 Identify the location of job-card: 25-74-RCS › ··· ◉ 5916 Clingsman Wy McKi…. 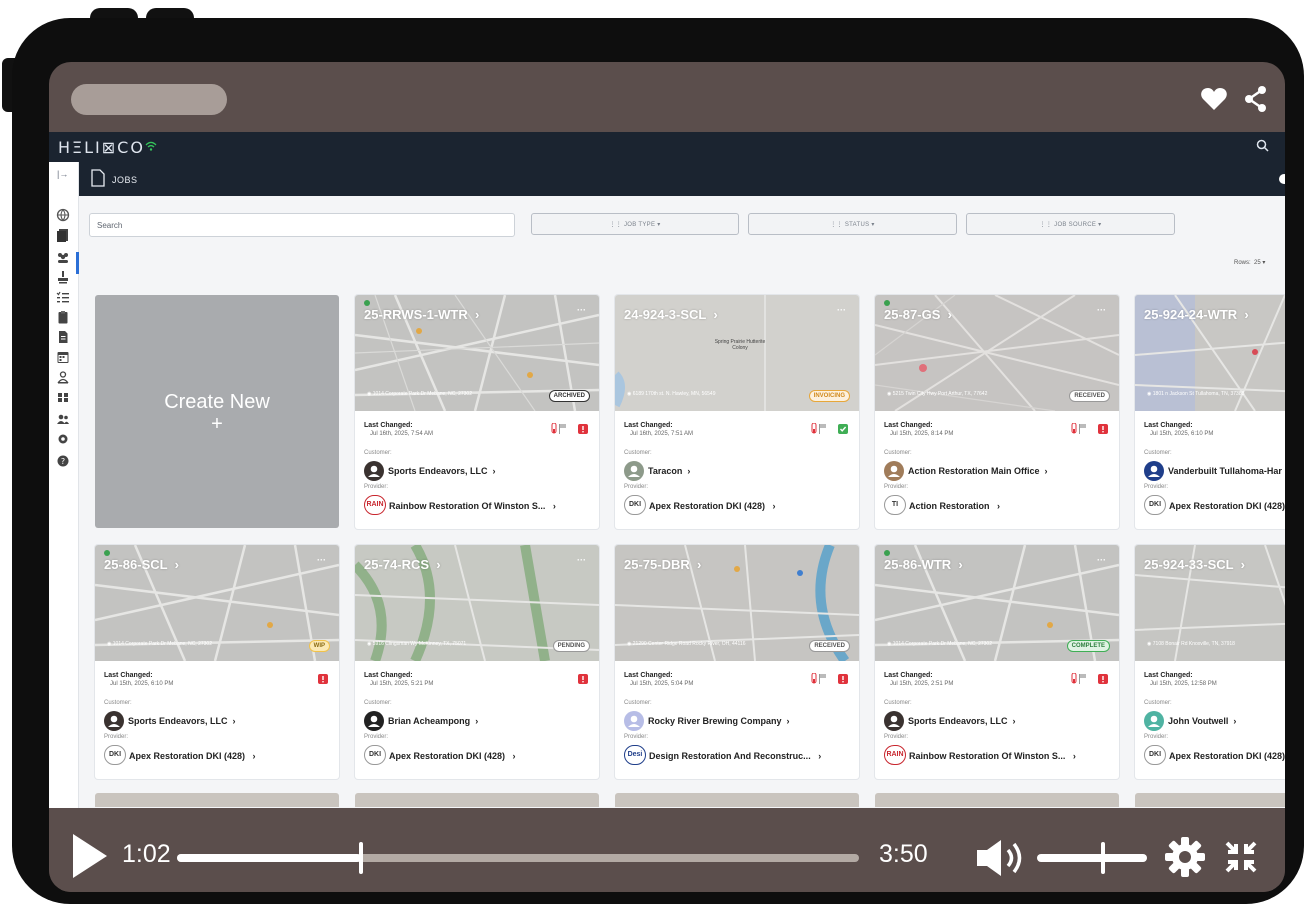
(477, 662).